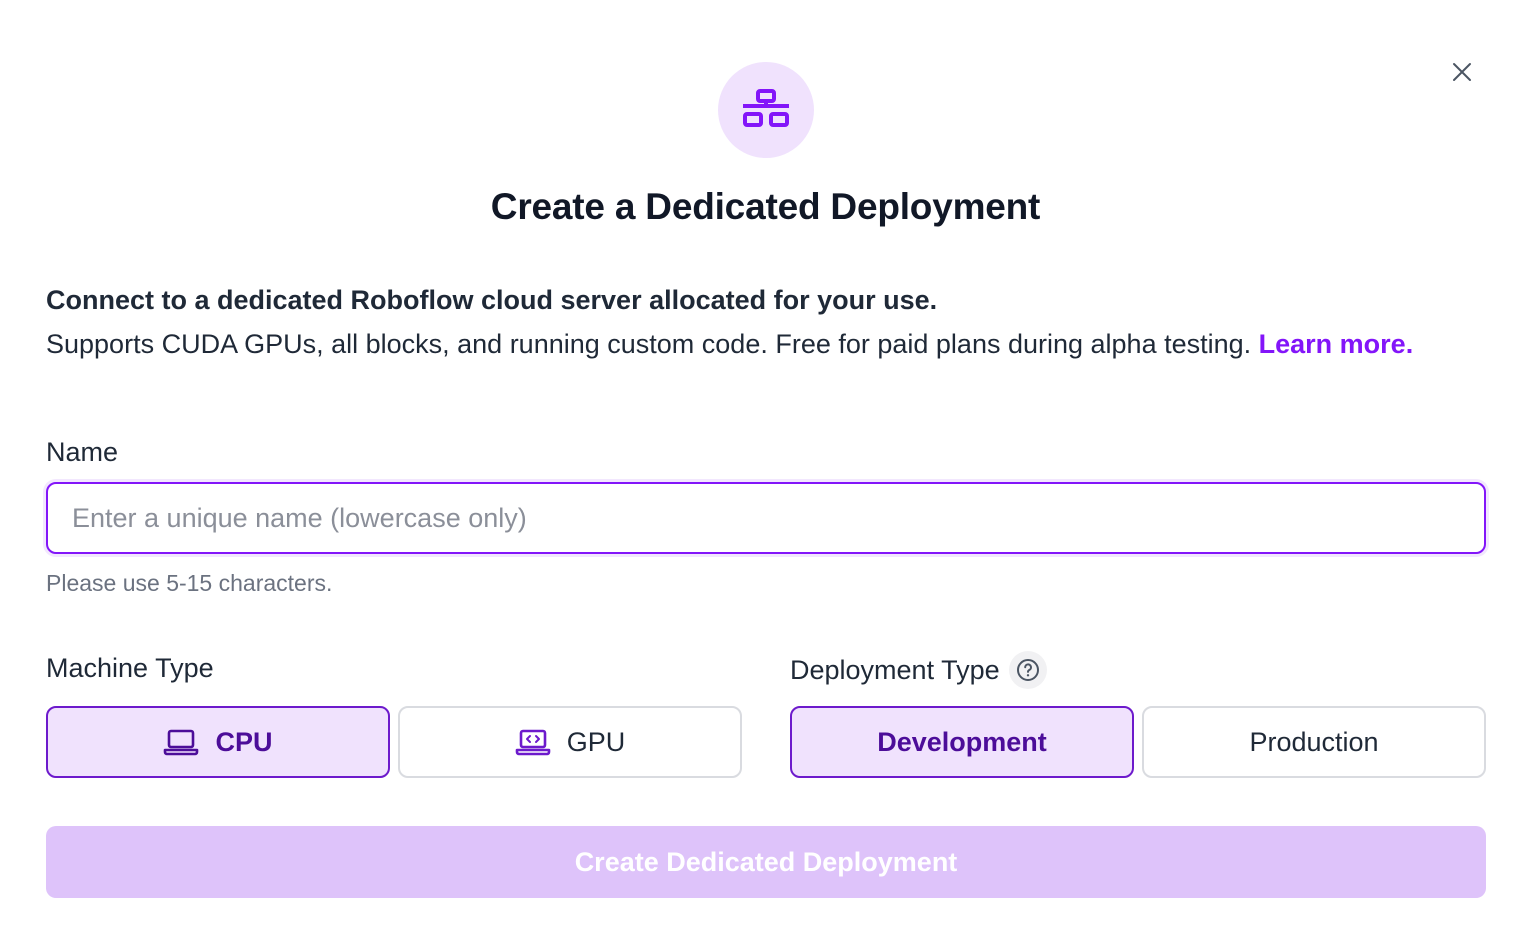 Image resolution: width=1531 pixels, height=941 pixels. I want to click on machine-type-label: Machine Type, so click(130, 668).